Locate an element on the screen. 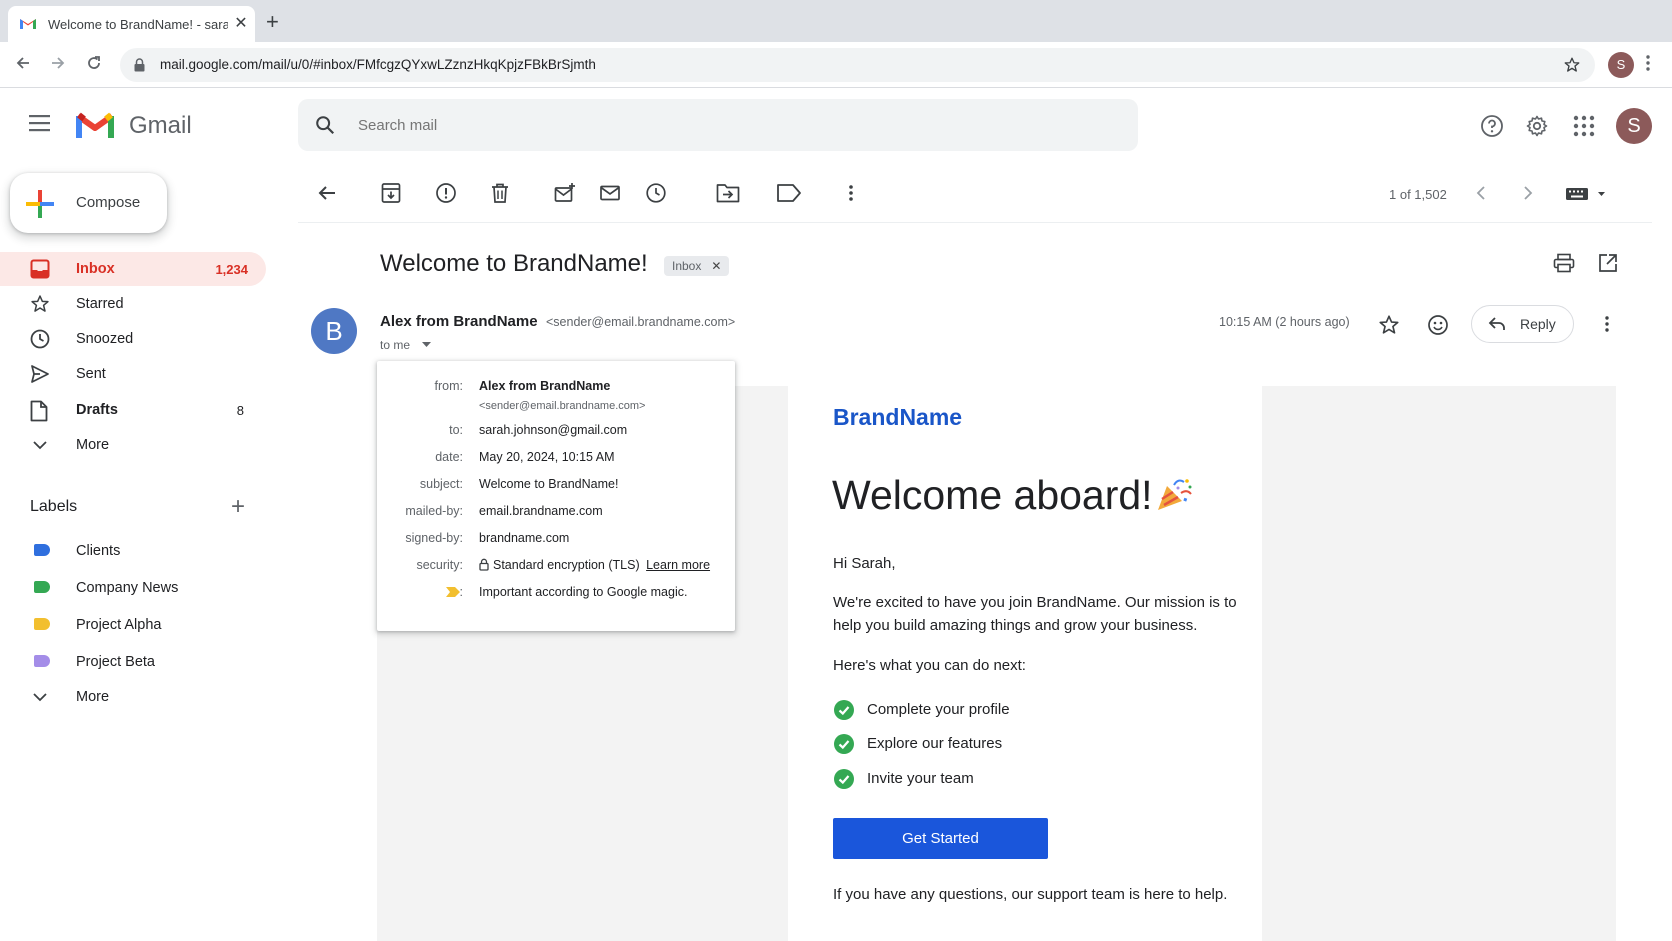 Image resolution: width=1672 pixels, height=941 pixels. sidebar-item-snoozed: Snoozed is located at coordinates (133, 339).